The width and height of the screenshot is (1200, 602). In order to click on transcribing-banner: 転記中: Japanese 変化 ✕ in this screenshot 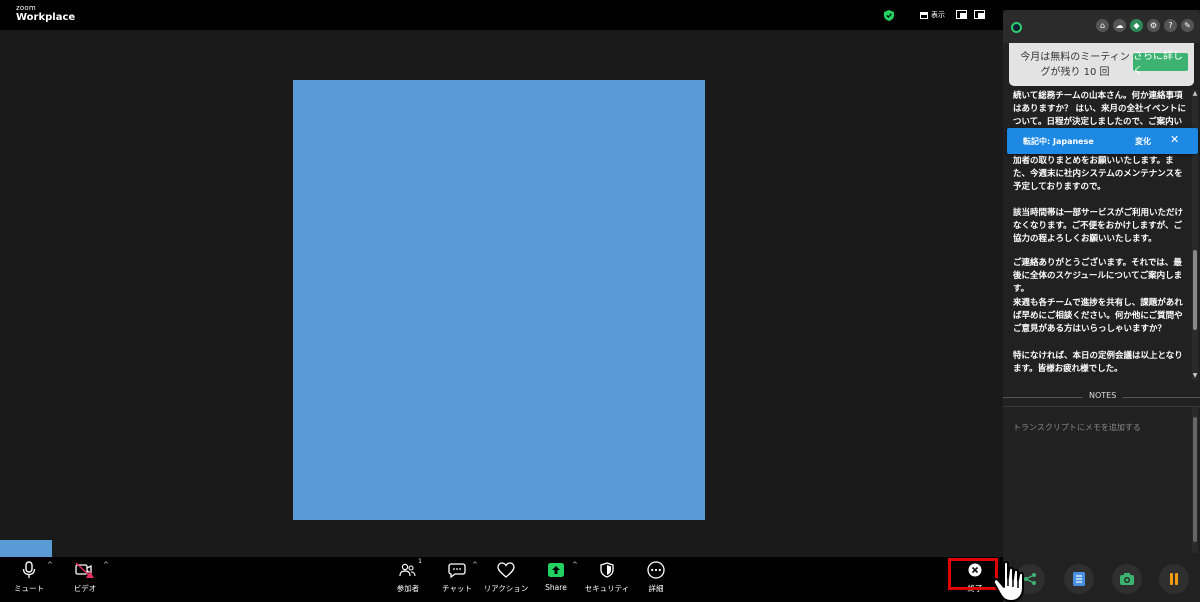, I will do `click(1102, 141)`.